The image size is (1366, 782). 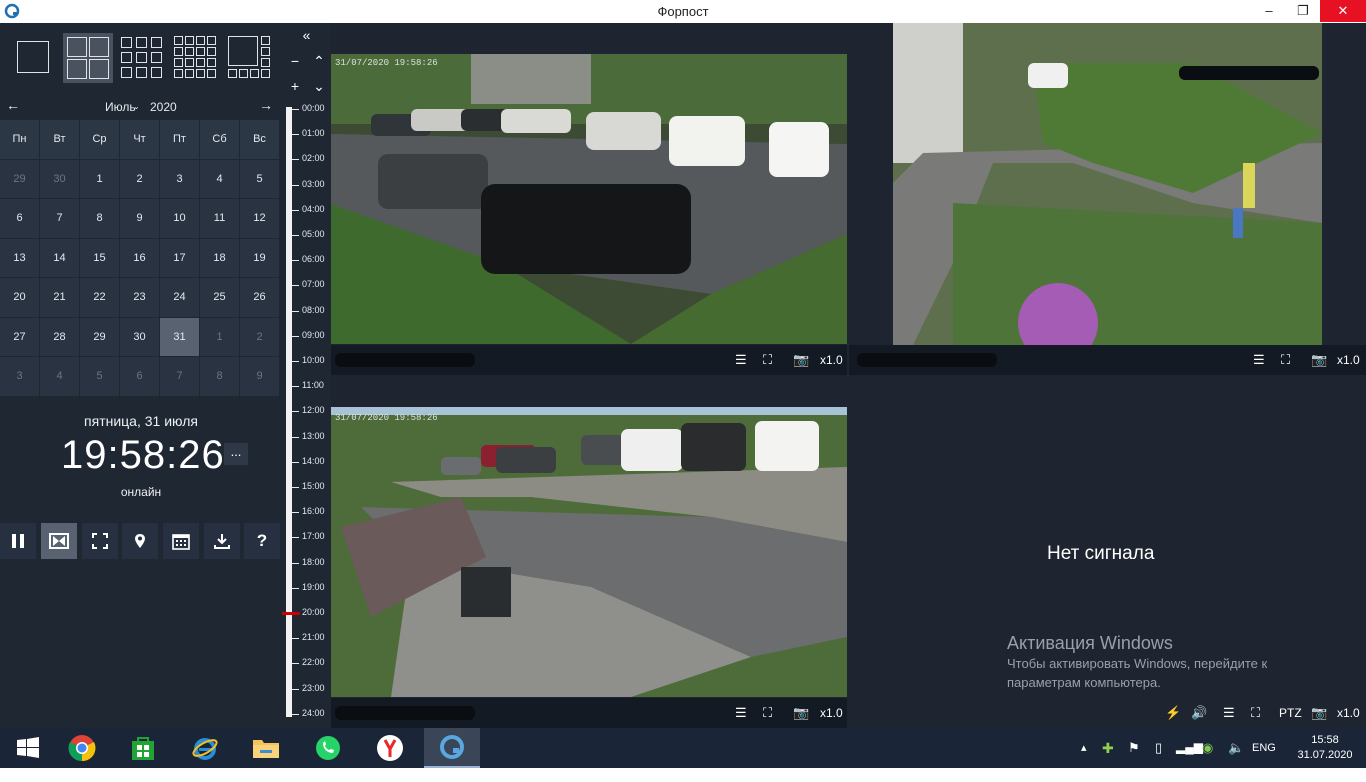 I want to click on zoom-out-button: −, so click(x=295, y=64).